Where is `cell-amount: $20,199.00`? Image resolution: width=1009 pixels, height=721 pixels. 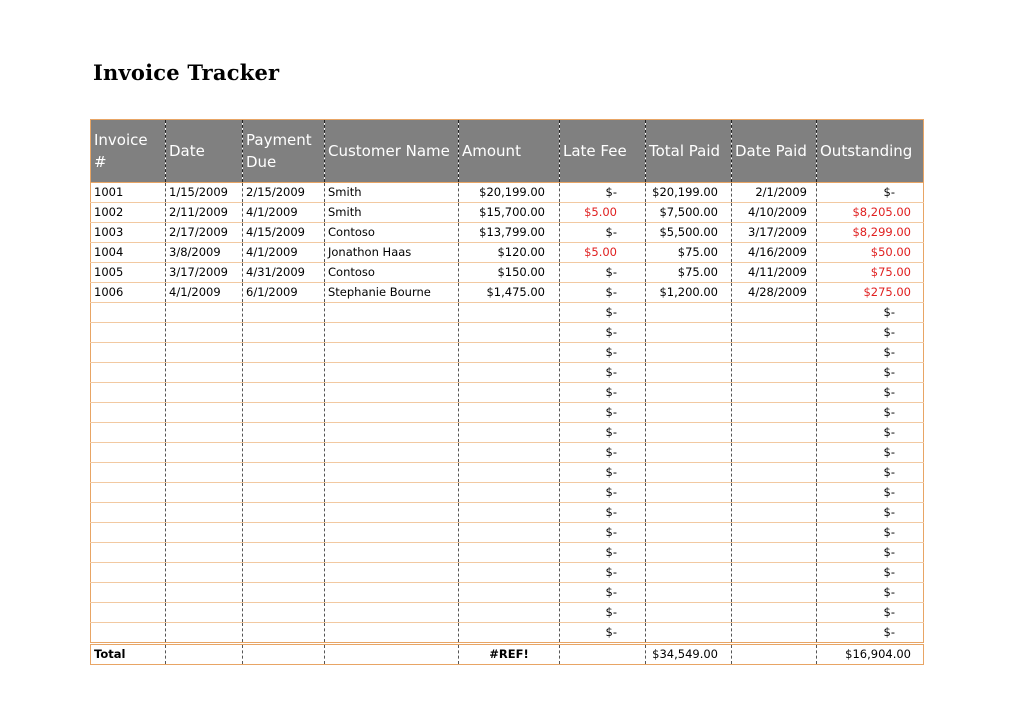 cell-amount: $20,199.00 is located at coordinates (509, 192).